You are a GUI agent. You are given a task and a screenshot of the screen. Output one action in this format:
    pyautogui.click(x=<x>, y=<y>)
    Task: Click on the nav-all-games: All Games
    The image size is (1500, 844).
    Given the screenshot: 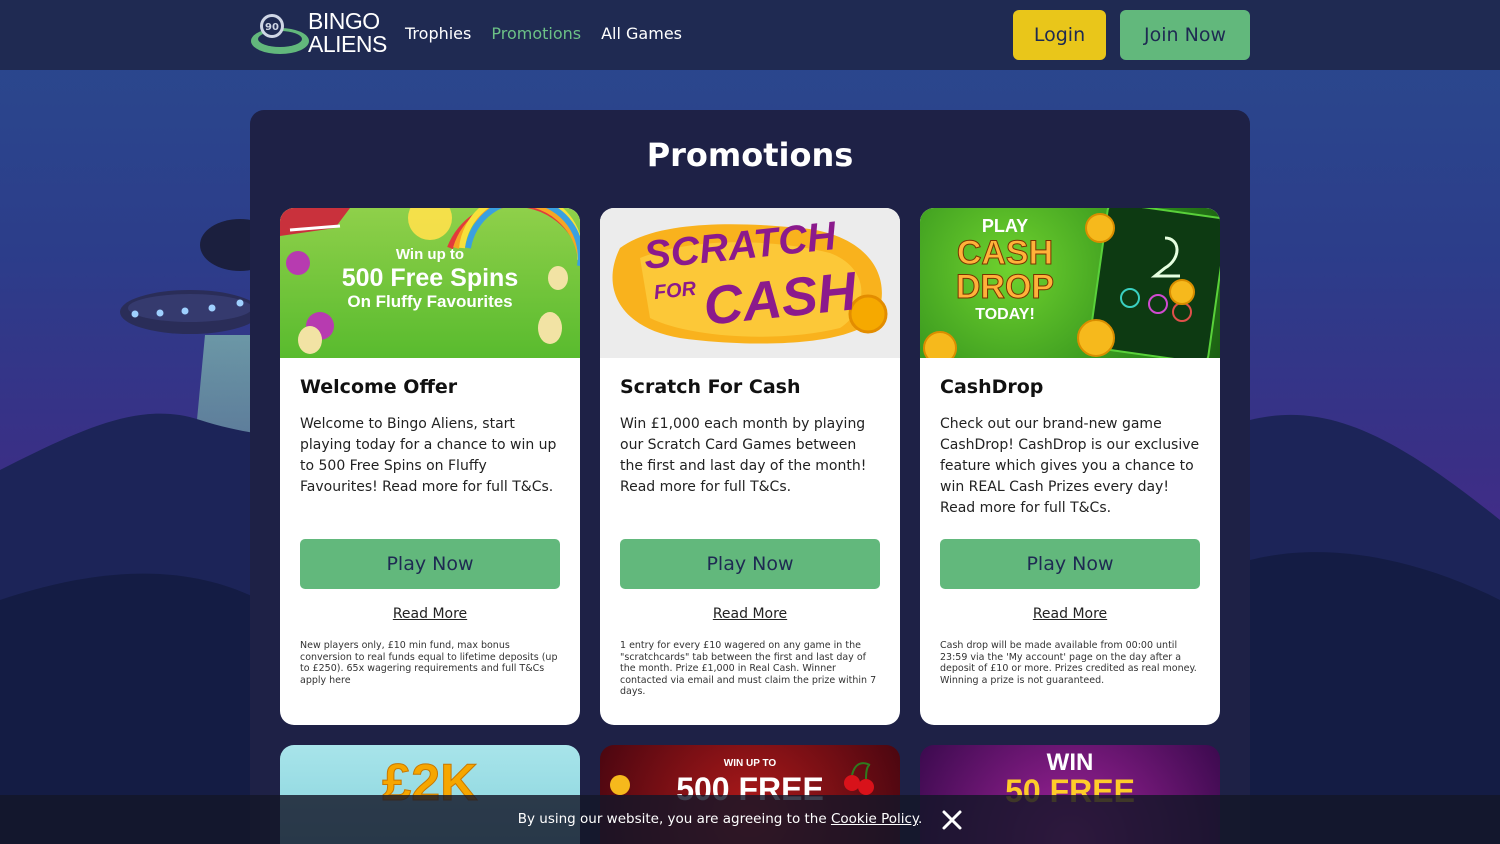 What is the action you would take?
    pyautogui.click(x=641, y=33)
    